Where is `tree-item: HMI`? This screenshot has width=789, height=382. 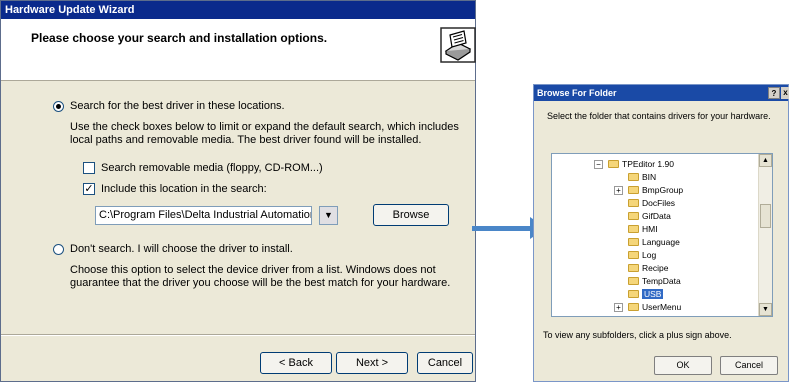 tree-item: HMI is located at coordinates (643, 229).